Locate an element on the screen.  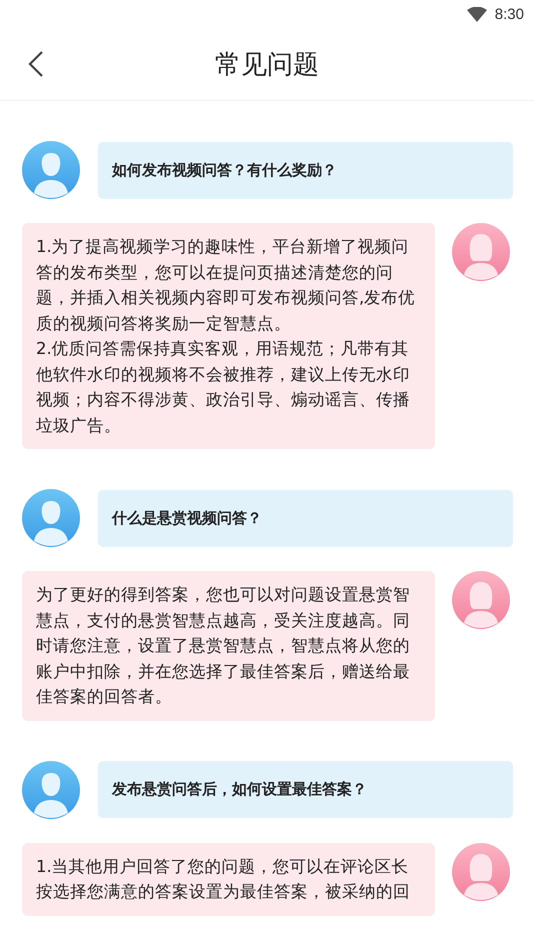
page-title: 常见问题 is located at coordinates (267, 65).